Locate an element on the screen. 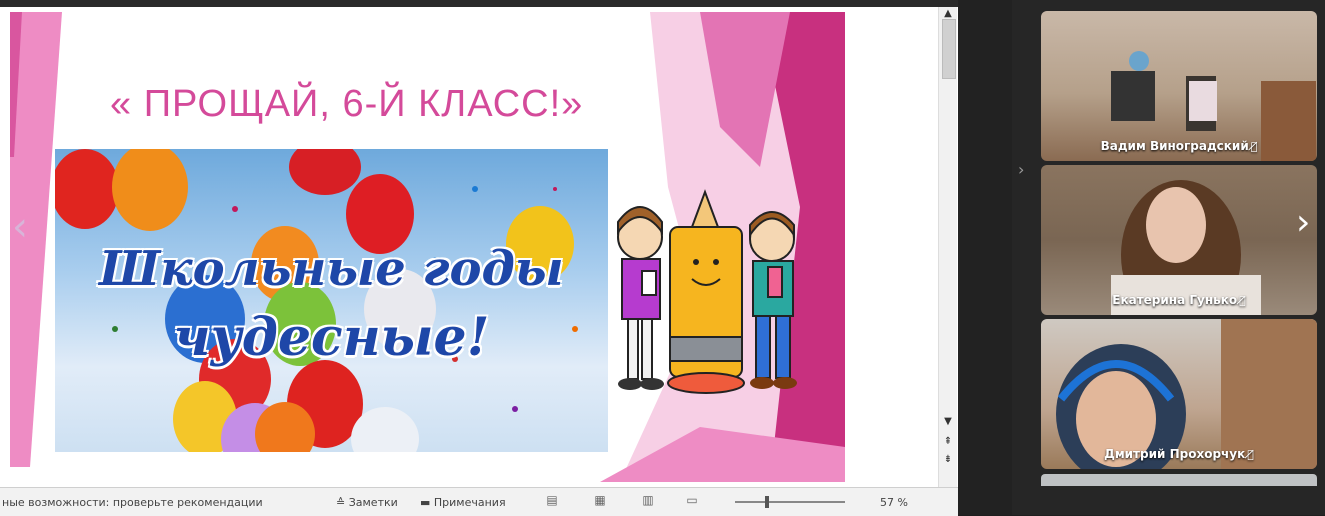 This screenshot has width=1325, height=516. comments-button: ▬ Примечания is located at coordinates (463, 502).